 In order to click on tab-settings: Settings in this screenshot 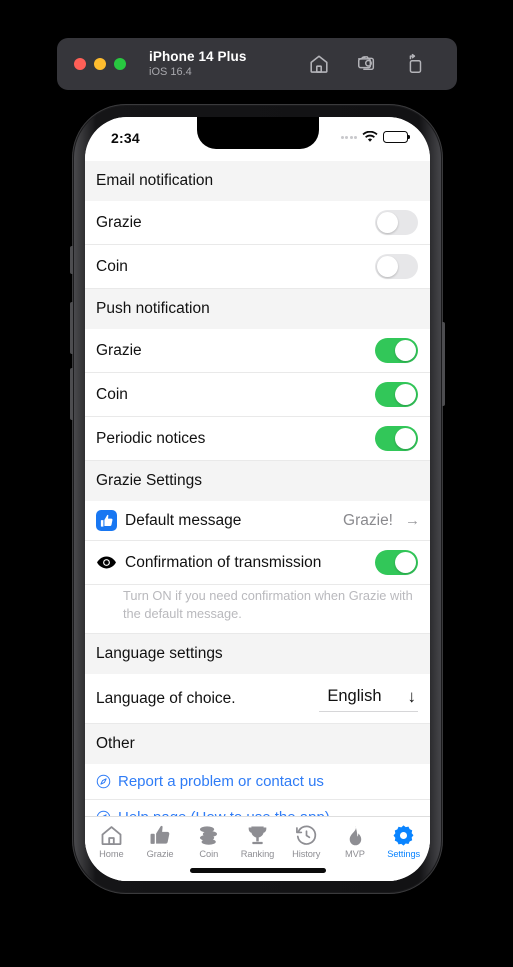, I will do `click(403, 841)`.